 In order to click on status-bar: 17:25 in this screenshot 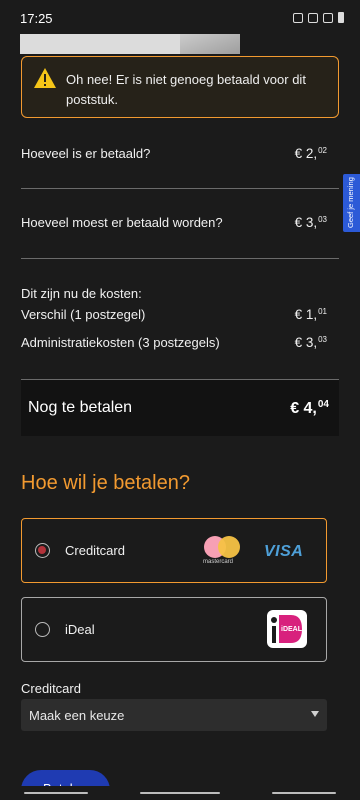, I will do `click(180, 17)`.